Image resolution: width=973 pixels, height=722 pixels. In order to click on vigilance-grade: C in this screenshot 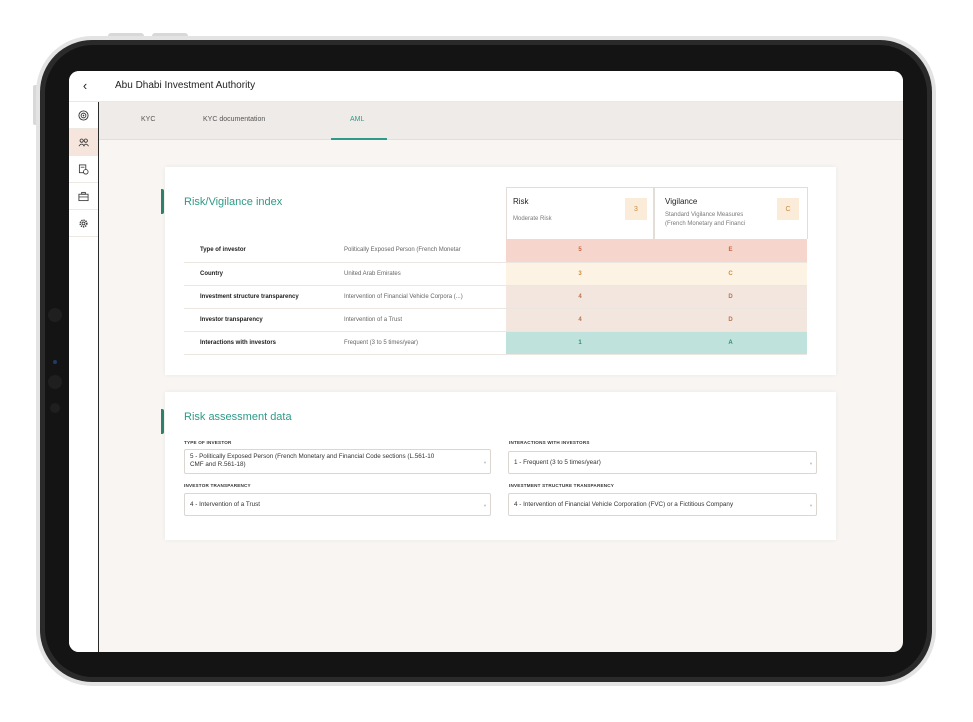, I will do `click(730, 274)`.